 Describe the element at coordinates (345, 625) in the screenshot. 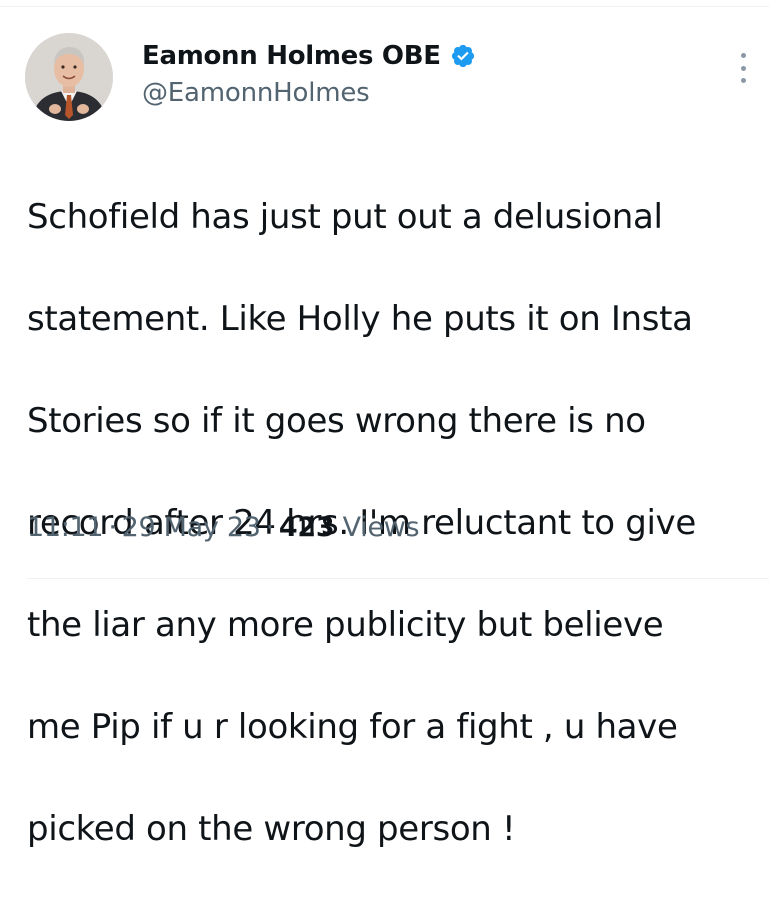

I see `tweet-text-line: the liar any more publicity but believe` at that location.